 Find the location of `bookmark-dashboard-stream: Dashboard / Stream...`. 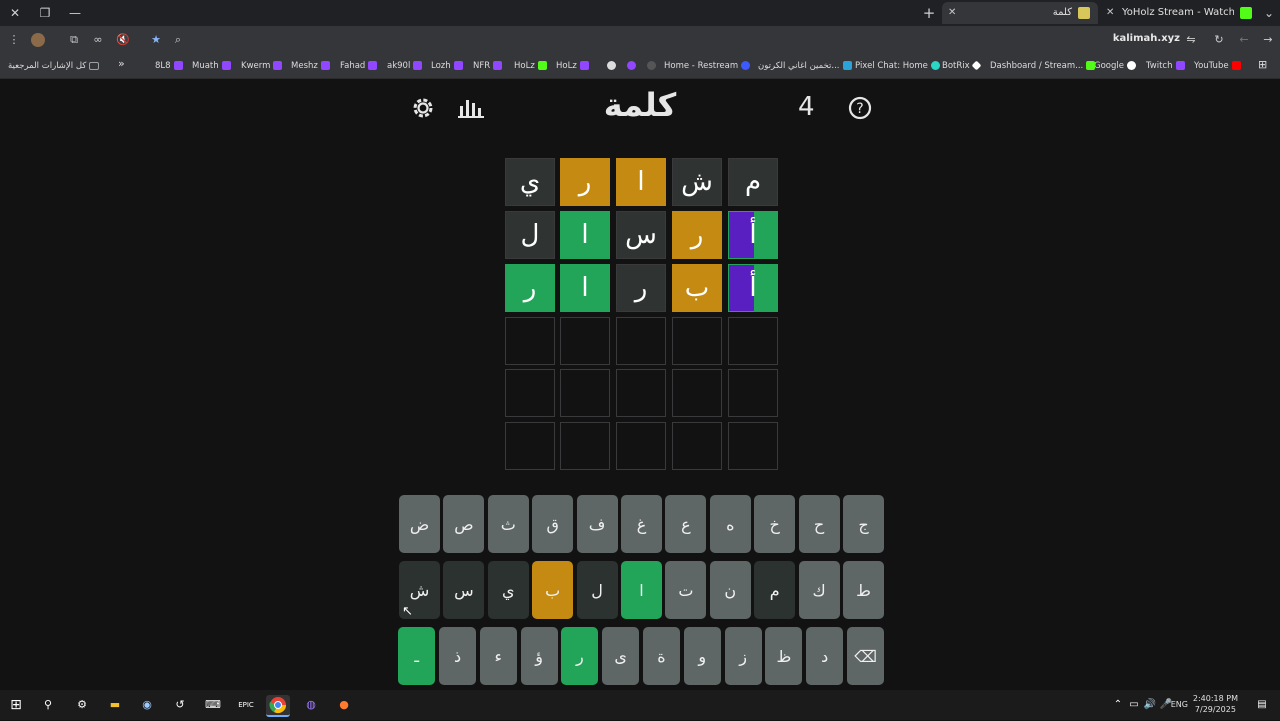

bookmark-dashboard-stream: Dashboard / Stream... is located at coordinates (1044, 66).